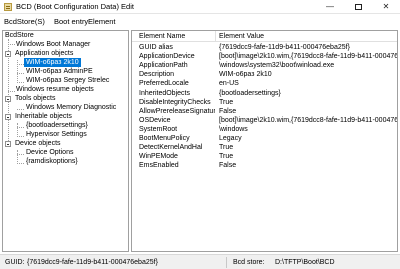  I want to click on menu-element: Element, so click(102, 22).